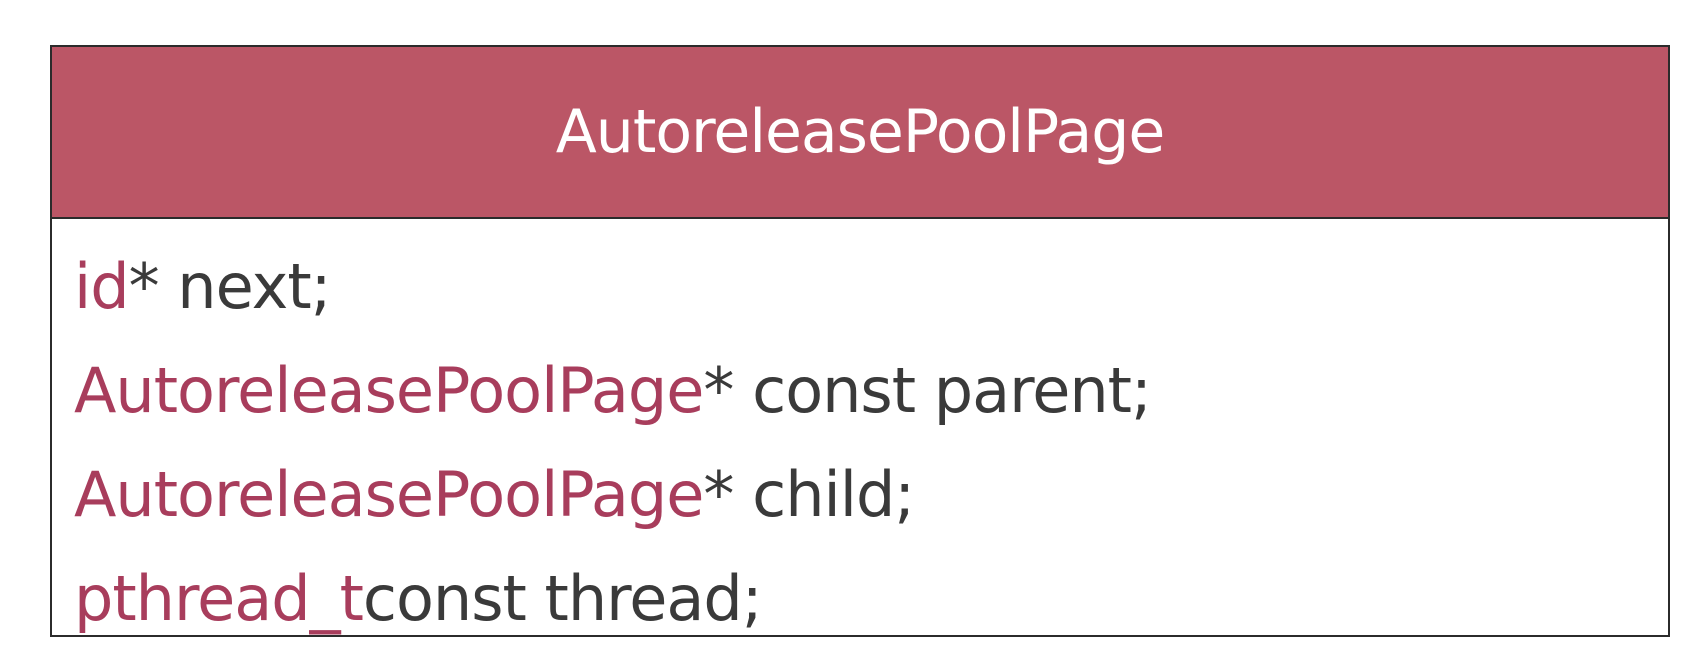  Describe the element at coordinates (219, 598) in the screenshot. I see `field-type: pthread_t` at that location.